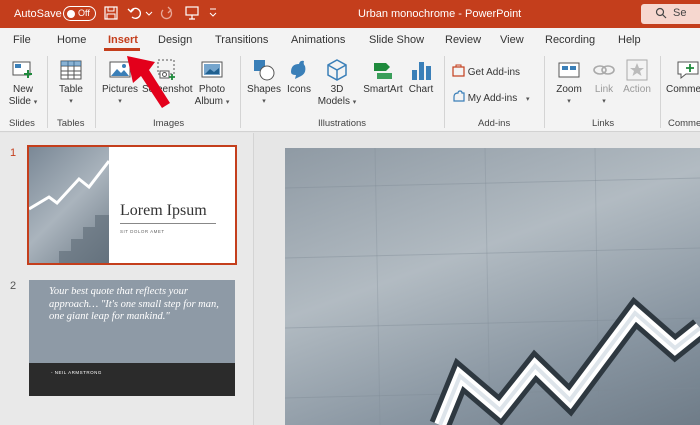 The height and width of the screenshot is (425, 700). I want to click on group-label-comments: Comme, so click(684, 123).